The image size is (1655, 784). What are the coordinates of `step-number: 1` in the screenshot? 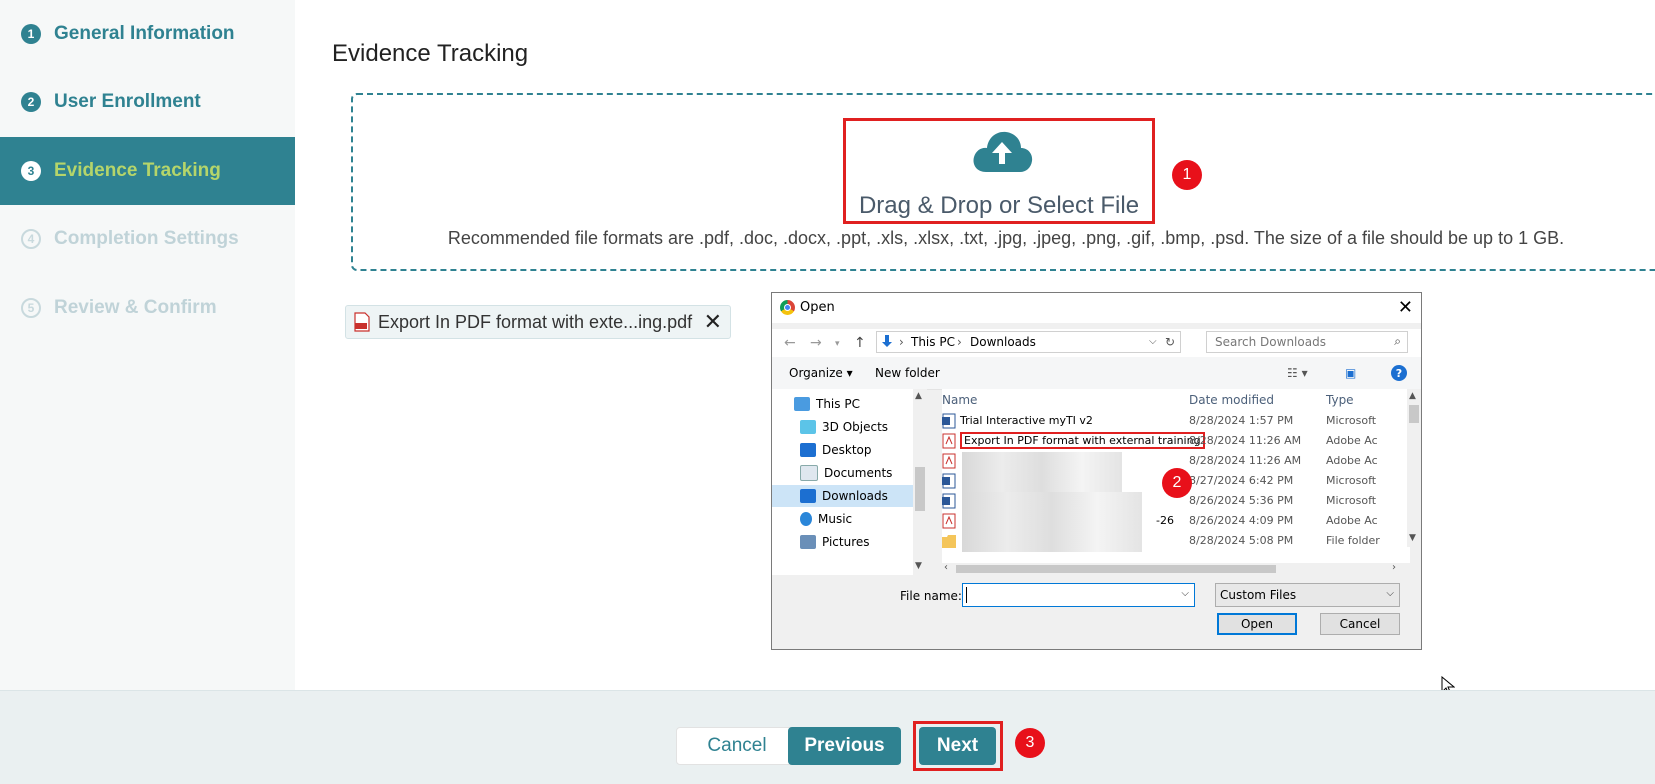 It's located at (31, 34).